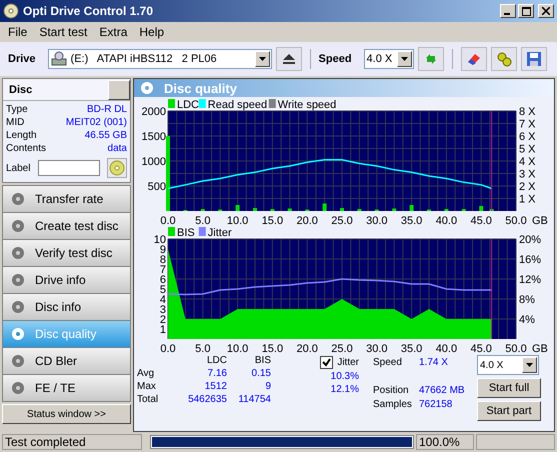 The image size is (557, 452). Describe the element at coordinates (15, 123) in the screenshot. I see `field-label: MID` at that location.